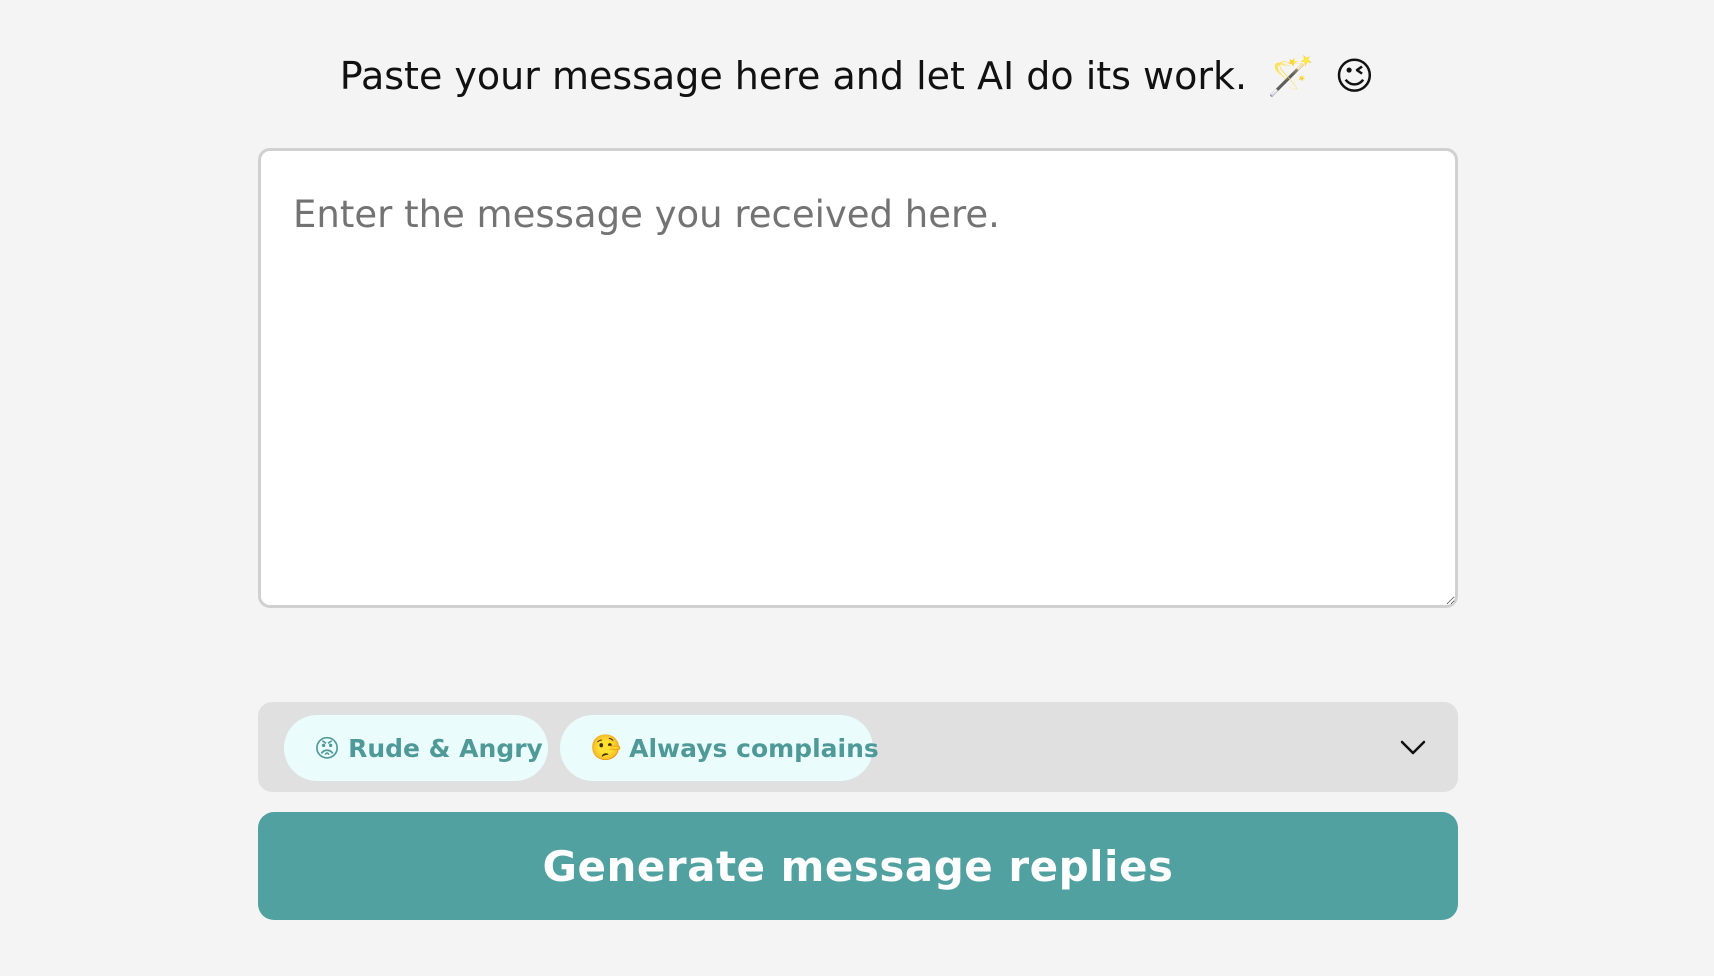 The image size is (1714, 976). I want to click on magic-wand-icon: 🪄, so click(1291, 76).